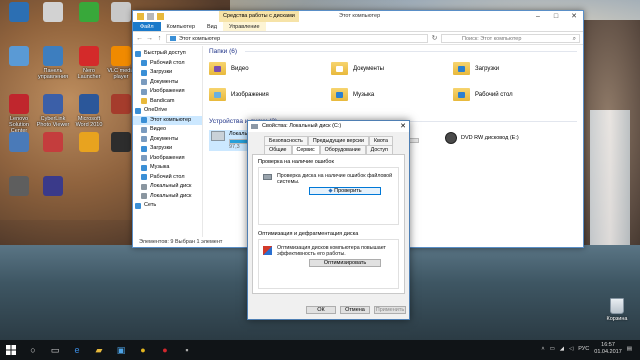 The image size is (640, 360). Describe the element at coordinates (150, 205) in the screenshot. I see `nav-item-label: Сеть` at that location.